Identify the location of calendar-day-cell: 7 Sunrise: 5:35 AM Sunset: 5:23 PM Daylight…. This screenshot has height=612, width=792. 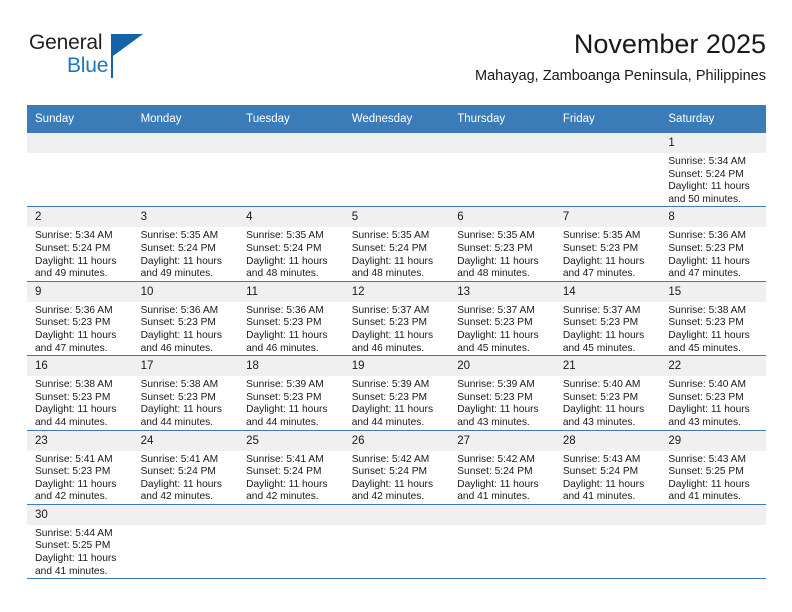
(607, 244).